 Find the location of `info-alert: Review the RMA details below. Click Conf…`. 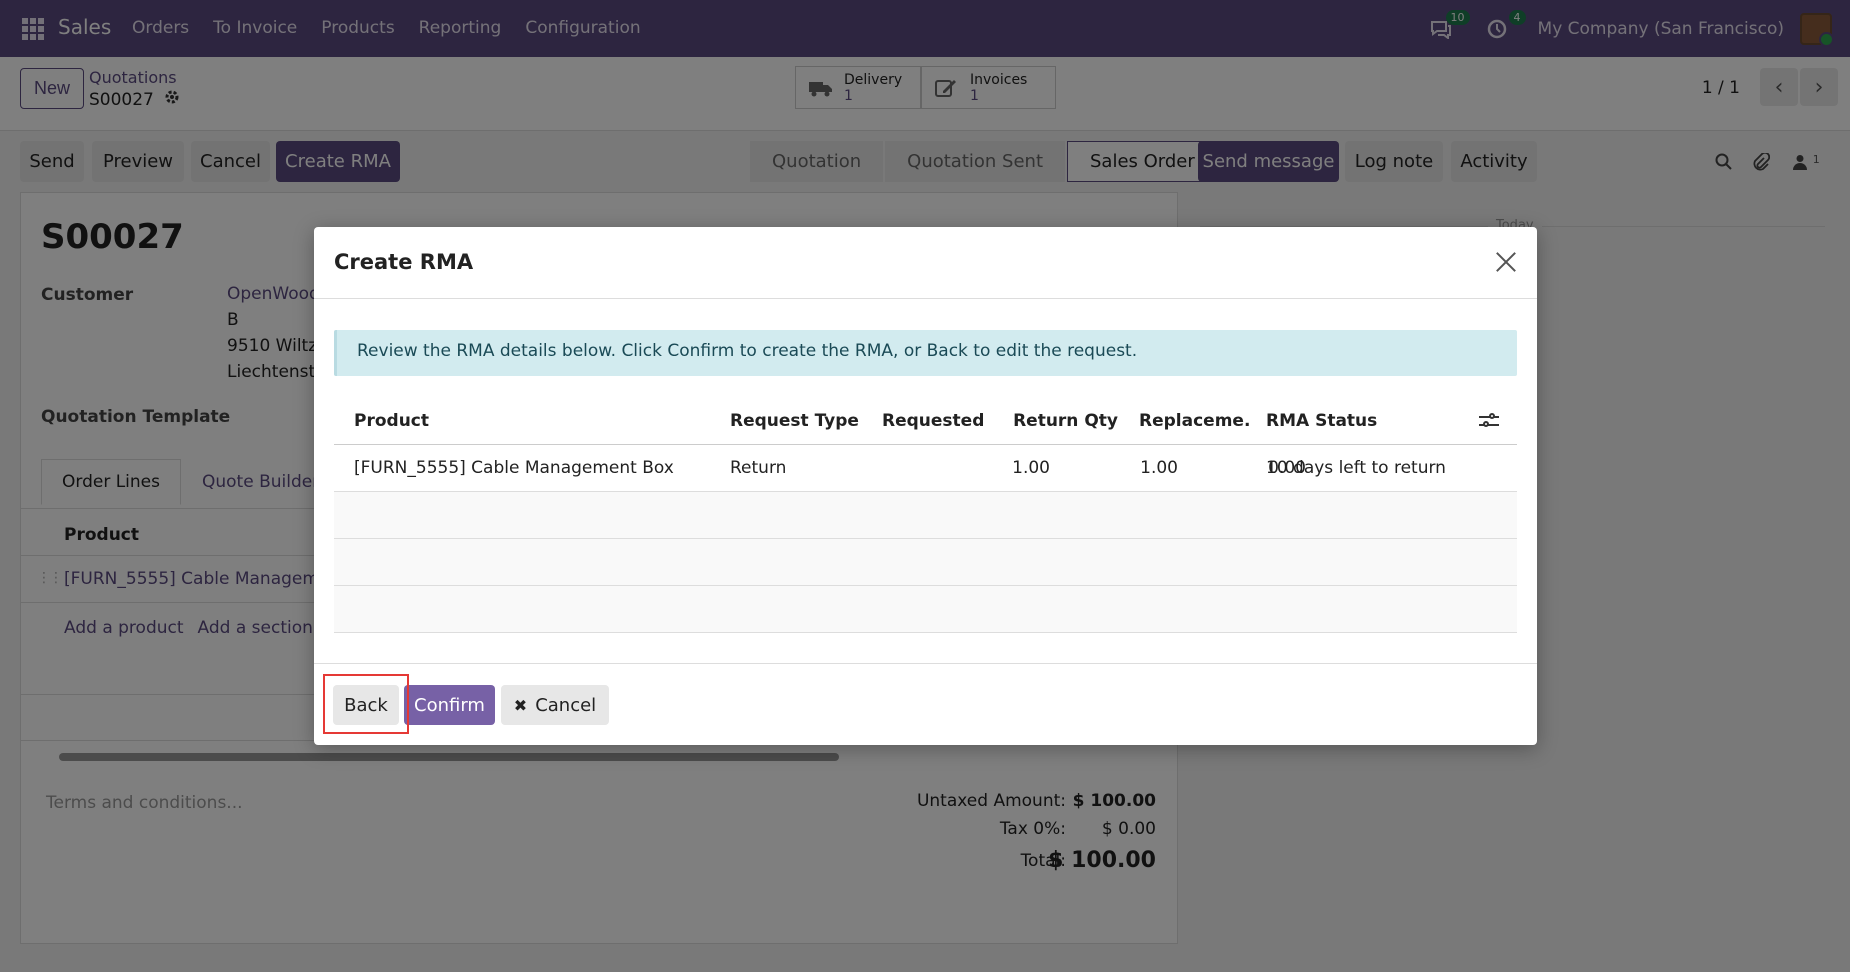

info-alert: Review the RMA details below. Click Conf… is located at coordinates (925, 353).